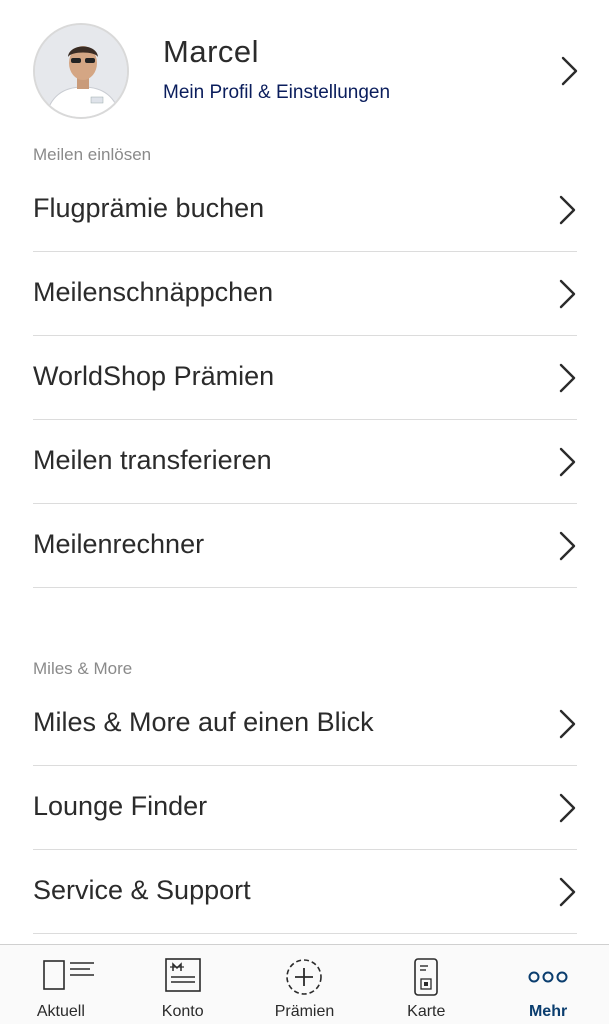 This screenshot has height=1024, width=609. What do you see at coordinates (548, 1011) in the screenshot?
I see `tab-label: Mehr` at bounding box center [548, 1011].